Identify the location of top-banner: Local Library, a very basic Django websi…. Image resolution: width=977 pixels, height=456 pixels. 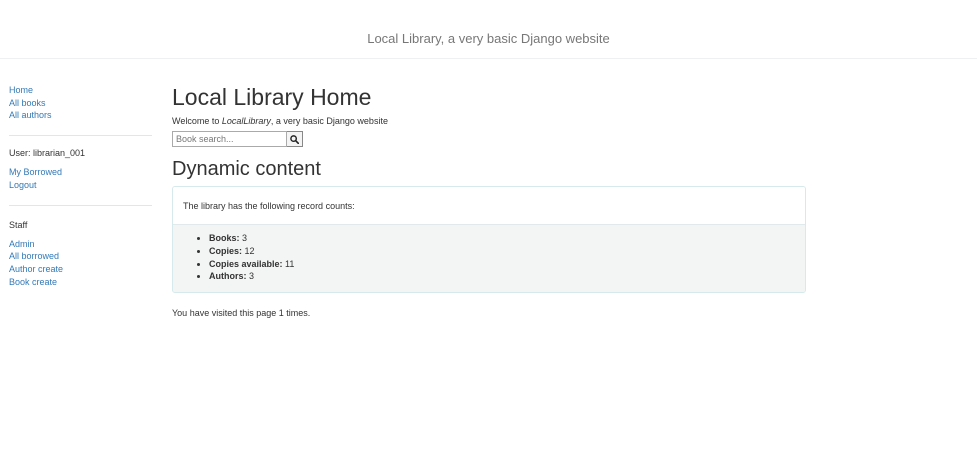
(488, 29).